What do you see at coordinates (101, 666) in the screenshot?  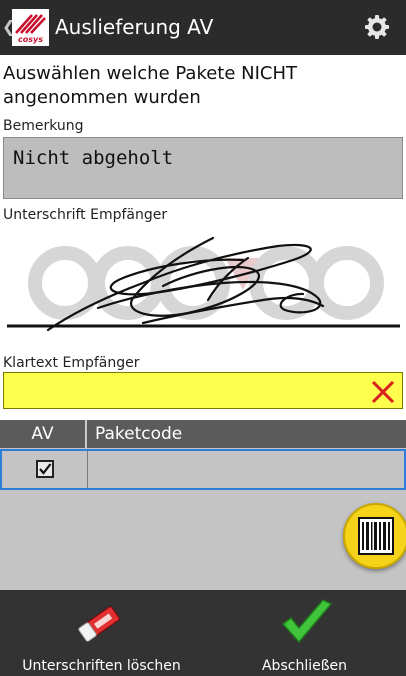 I see `clear-signatures-label: Unterschriften löschen` at bounding box center [101, 666].